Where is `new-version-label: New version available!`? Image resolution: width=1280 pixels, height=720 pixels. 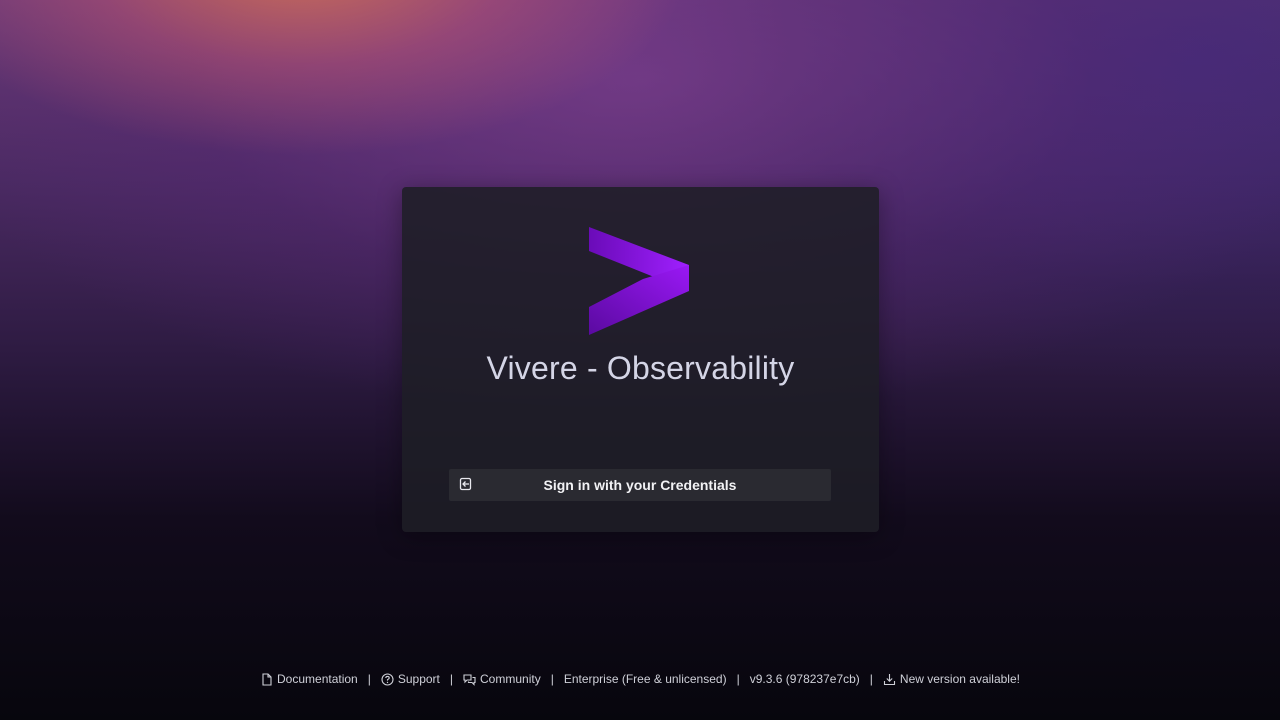
new-version-label: New version available! is located at coordinates (959, 679).